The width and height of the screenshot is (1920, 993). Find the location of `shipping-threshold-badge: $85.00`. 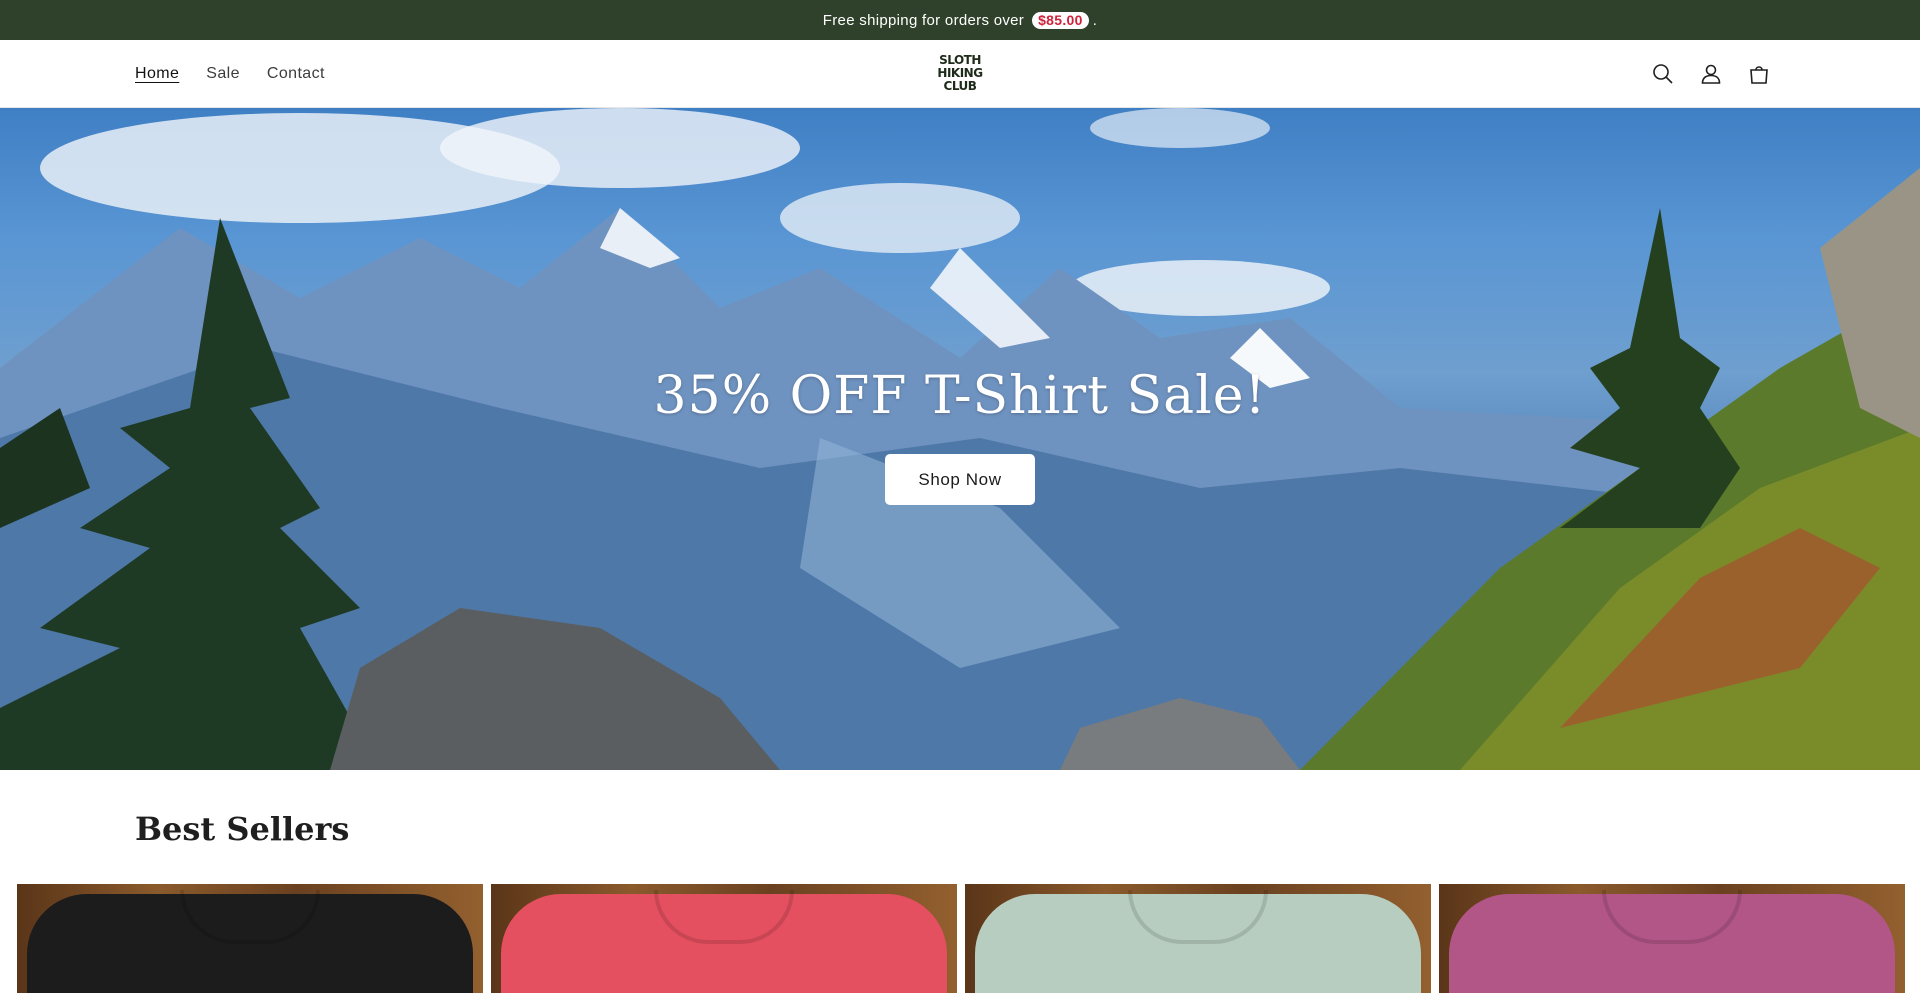

shipping-threshold-badge: $85.00 is located at coordinates (1060, 20).